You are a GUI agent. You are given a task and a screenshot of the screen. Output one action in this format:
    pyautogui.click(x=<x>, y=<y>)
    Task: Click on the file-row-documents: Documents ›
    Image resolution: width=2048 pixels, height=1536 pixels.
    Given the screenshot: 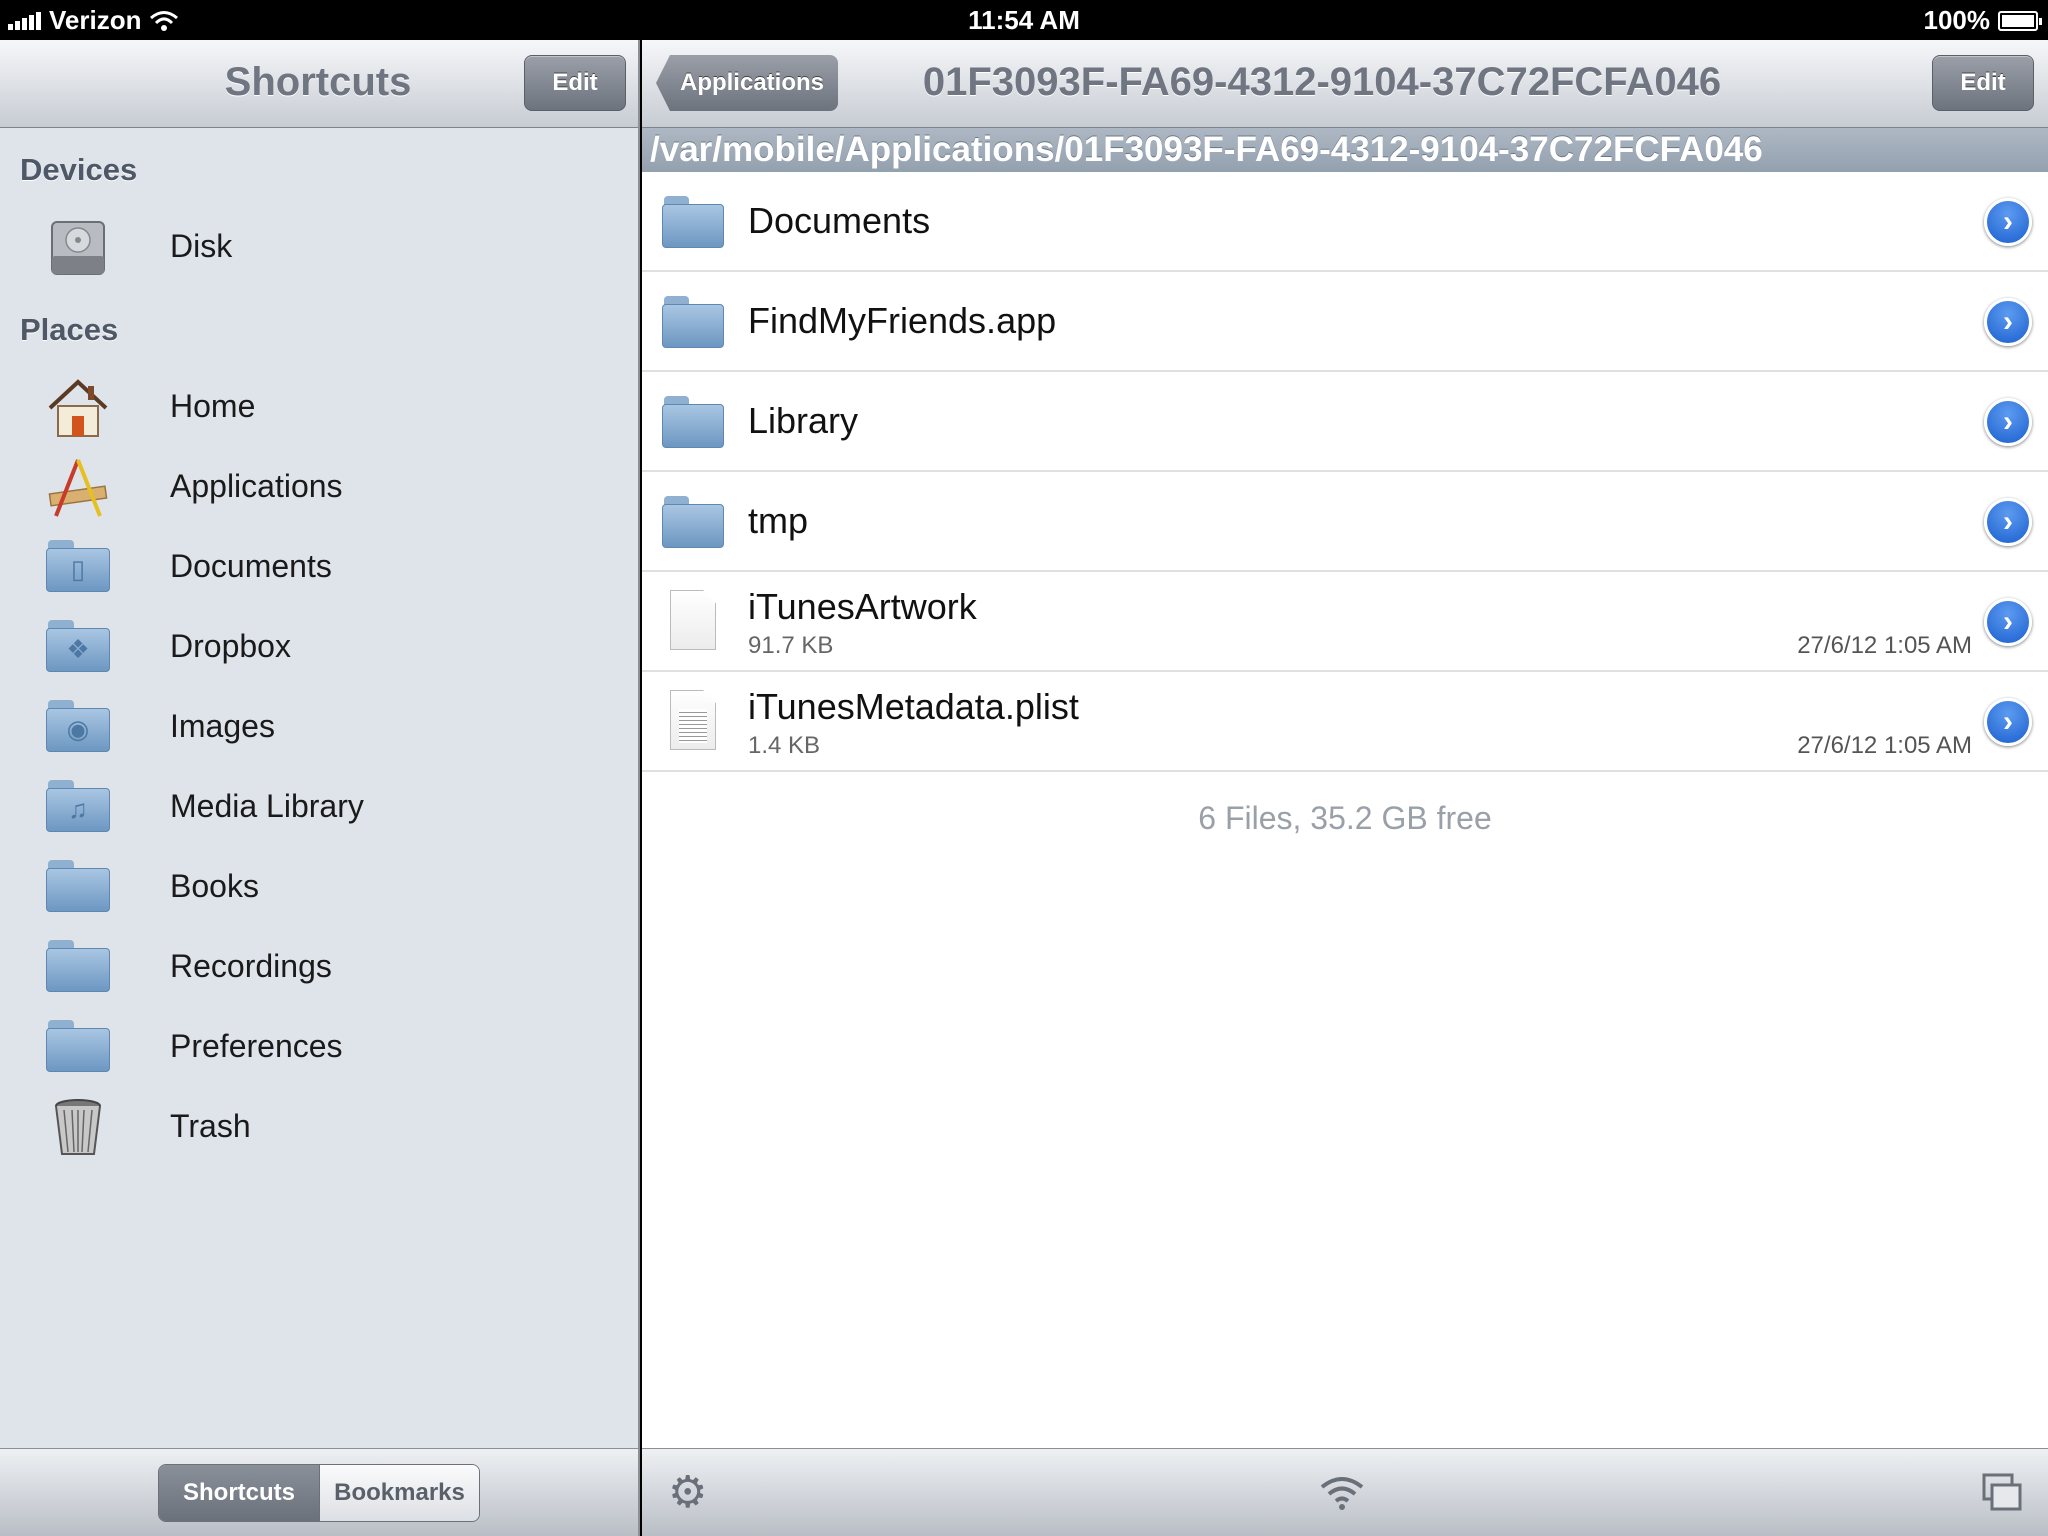 What is the action you would take?
    pyautogui.click(x=1345, y=222)
    